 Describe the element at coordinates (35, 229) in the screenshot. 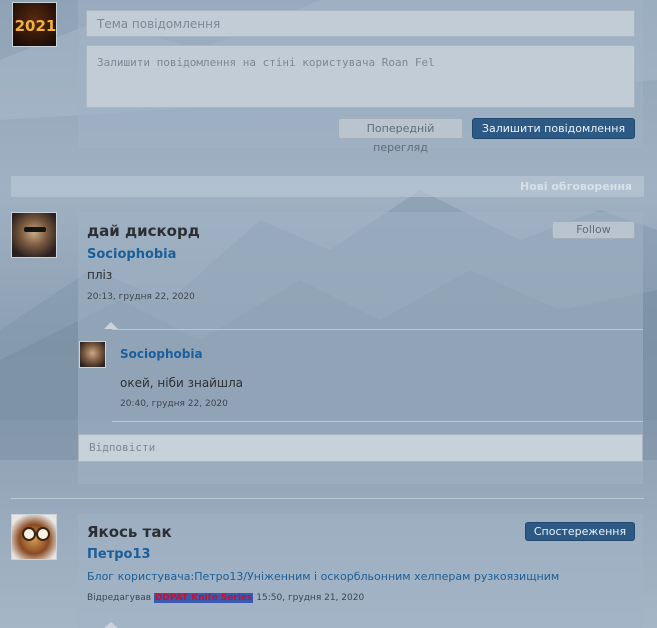

I see `avatar-glasses-icon` at that location.